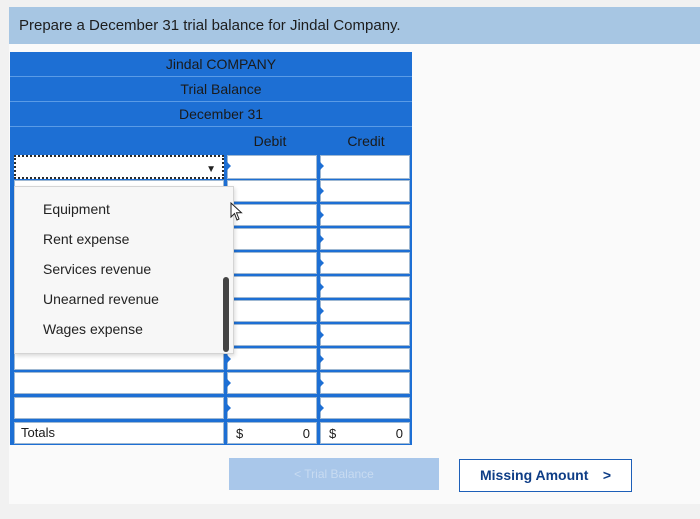 The image size is (700, 519). I want to click on statement-title: Trial Balance, so click(211, 89).